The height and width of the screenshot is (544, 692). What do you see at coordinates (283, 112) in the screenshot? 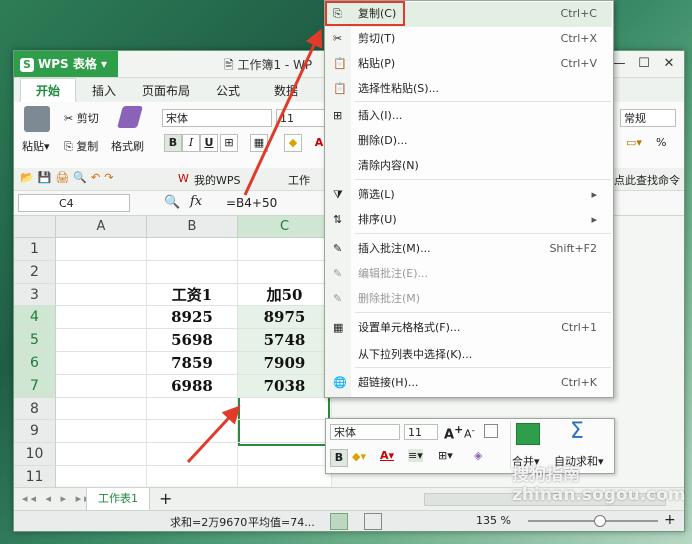
I see `arrow-to-copy` at bounding box center [283, 112].